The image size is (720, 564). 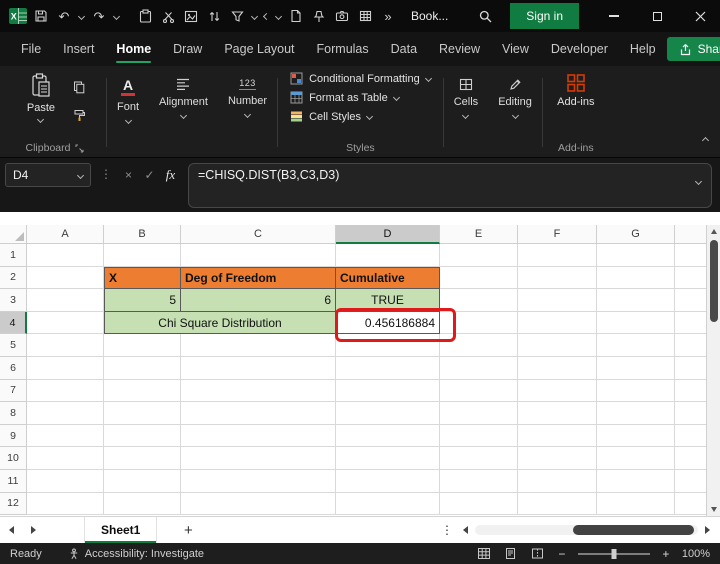 What do you see at coordinates (13, 458) in the screenshot?
I see `row-header-10: 10` at bounding box center [13, 458].